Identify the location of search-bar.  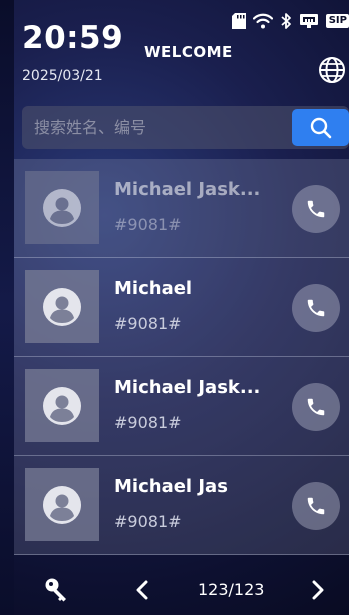
(185, 127).